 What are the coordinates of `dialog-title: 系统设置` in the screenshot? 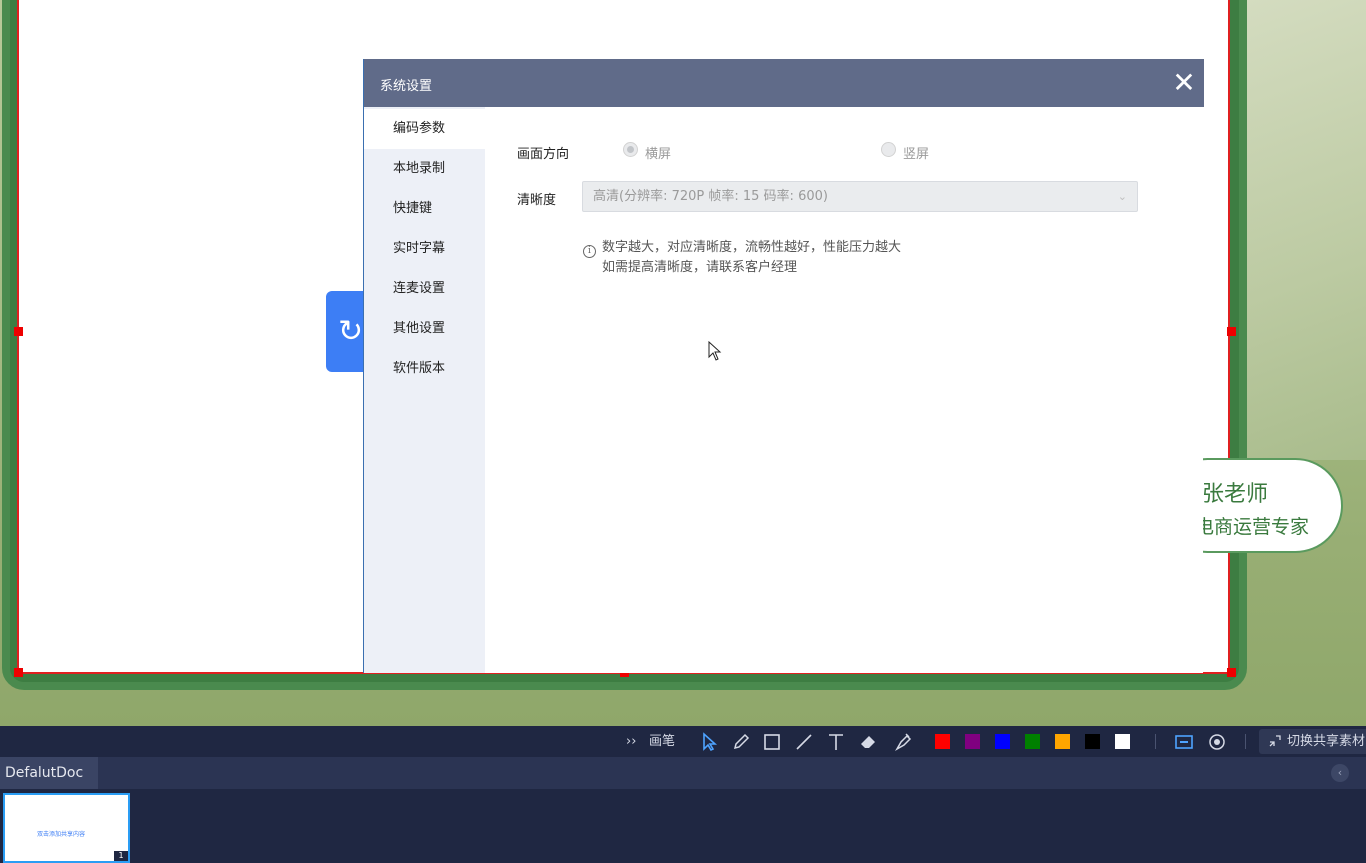 It's located at (406, 86).